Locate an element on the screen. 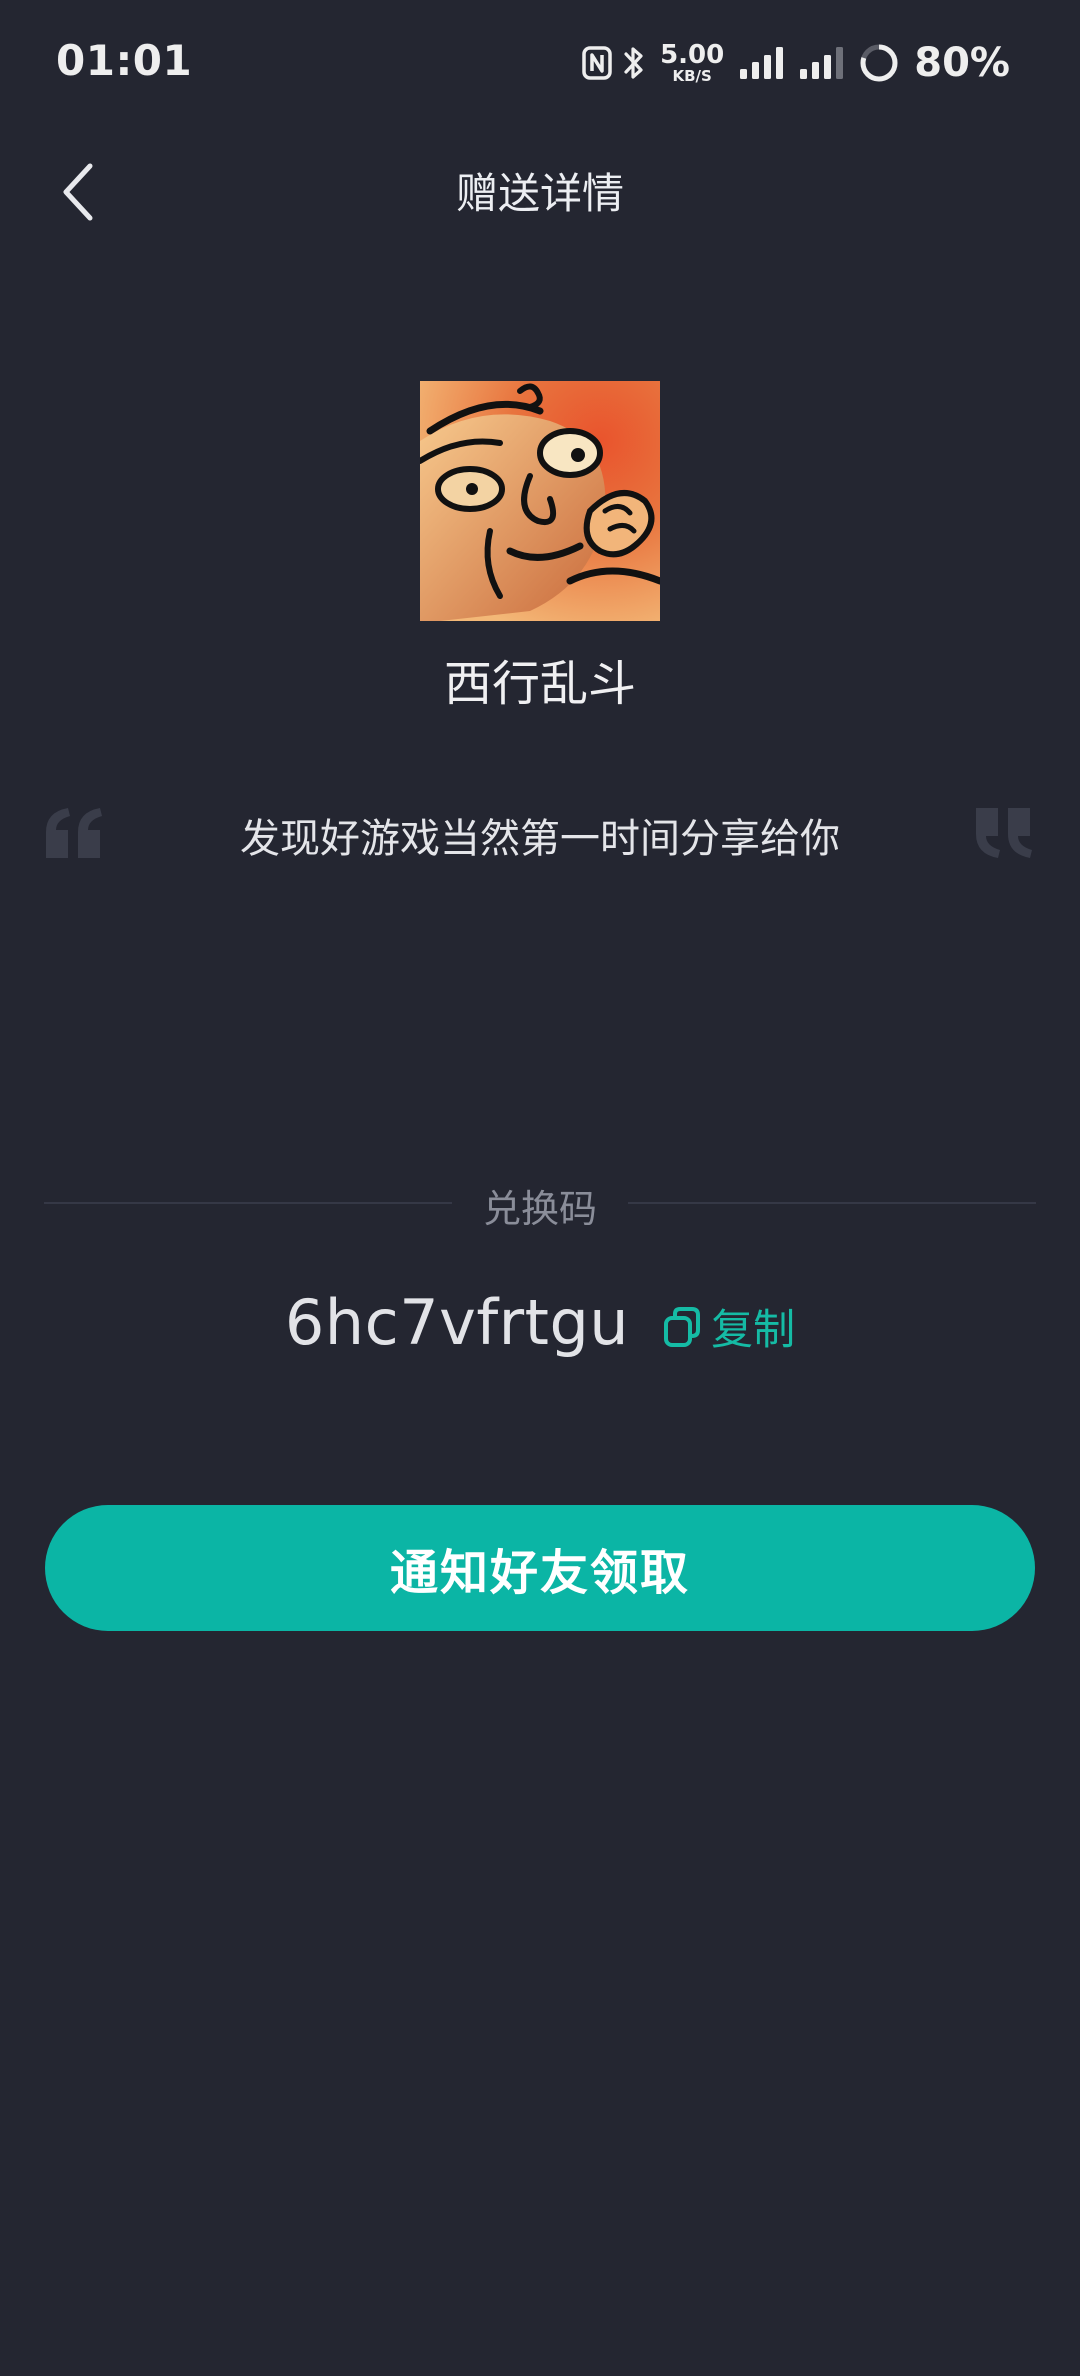 The image size is (1080, 2376). game-name: 西行乱斗 is located at coordinates (539, 684).